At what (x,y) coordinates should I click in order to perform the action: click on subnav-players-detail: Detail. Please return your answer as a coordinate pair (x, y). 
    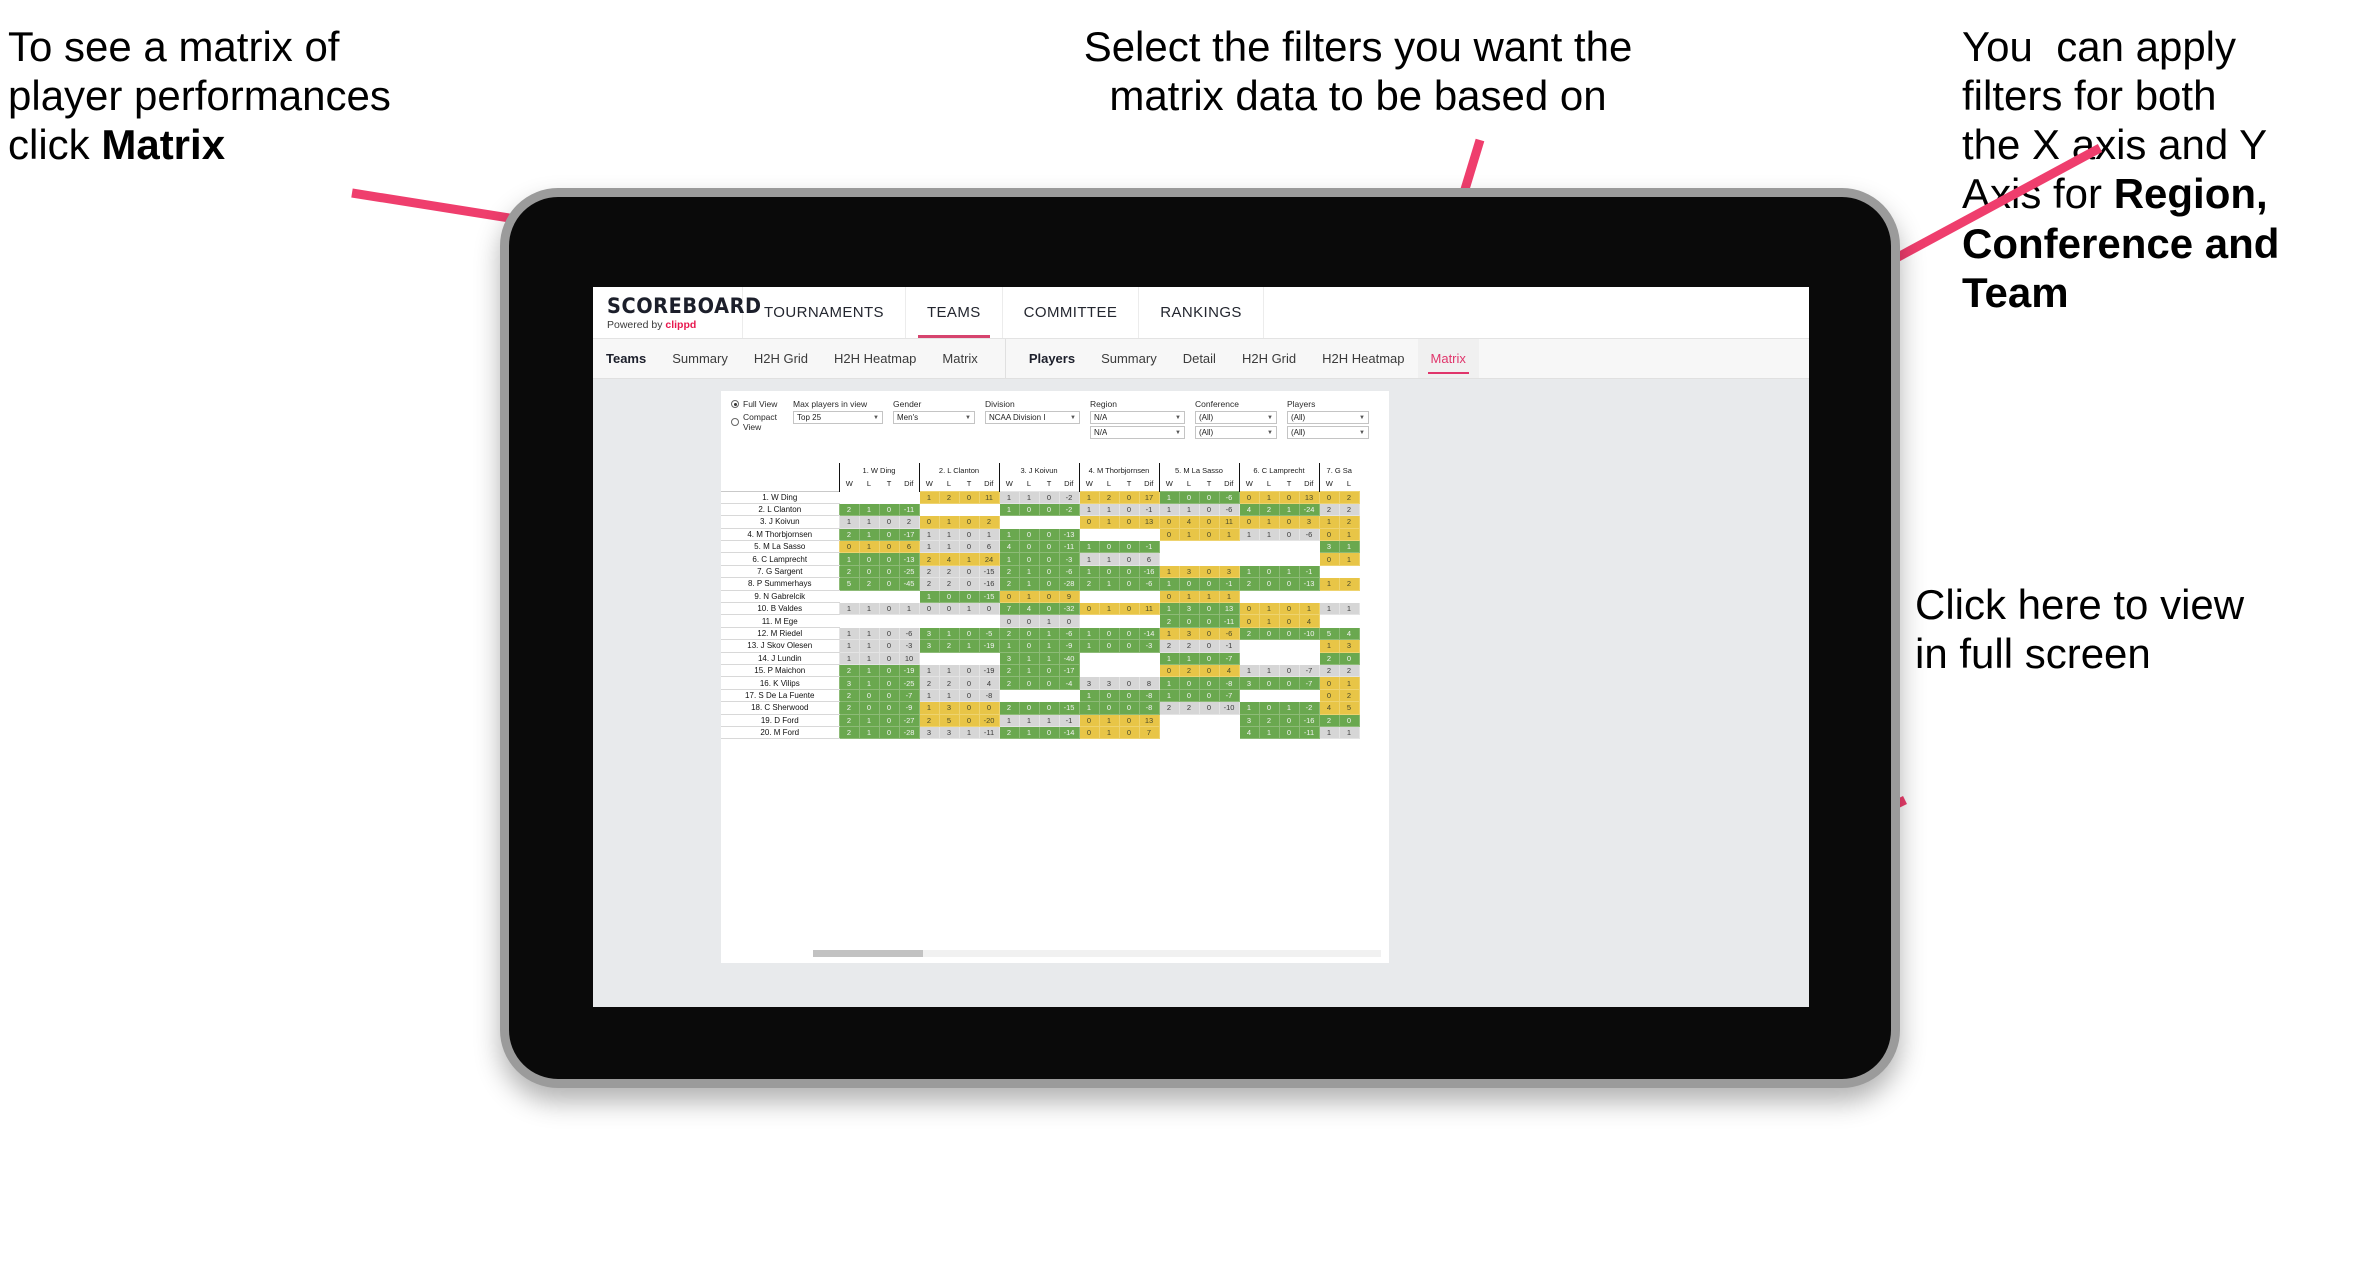
    Looking at the image, I should click on (1199, 358).